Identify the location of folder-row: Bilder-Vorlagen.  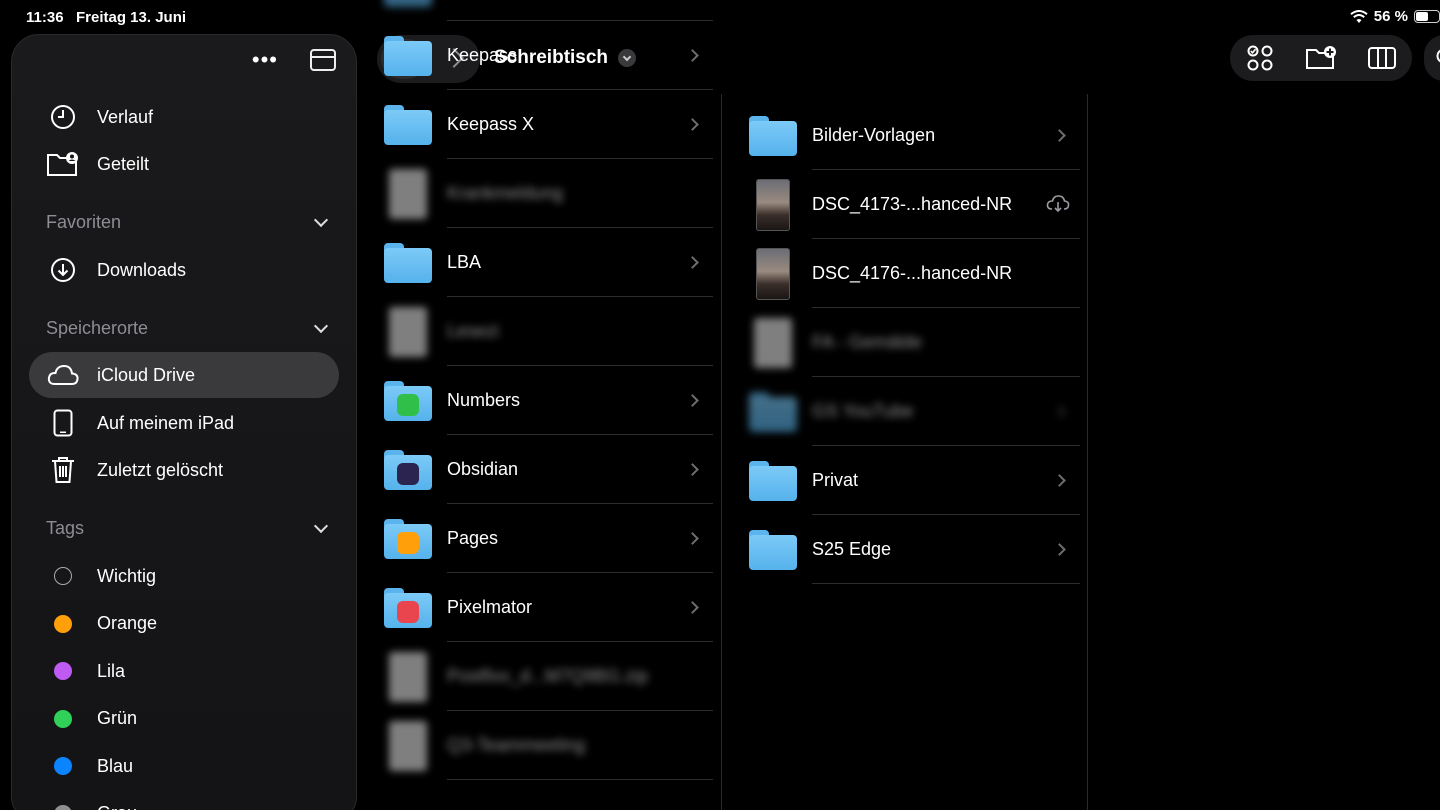
(905, 135).